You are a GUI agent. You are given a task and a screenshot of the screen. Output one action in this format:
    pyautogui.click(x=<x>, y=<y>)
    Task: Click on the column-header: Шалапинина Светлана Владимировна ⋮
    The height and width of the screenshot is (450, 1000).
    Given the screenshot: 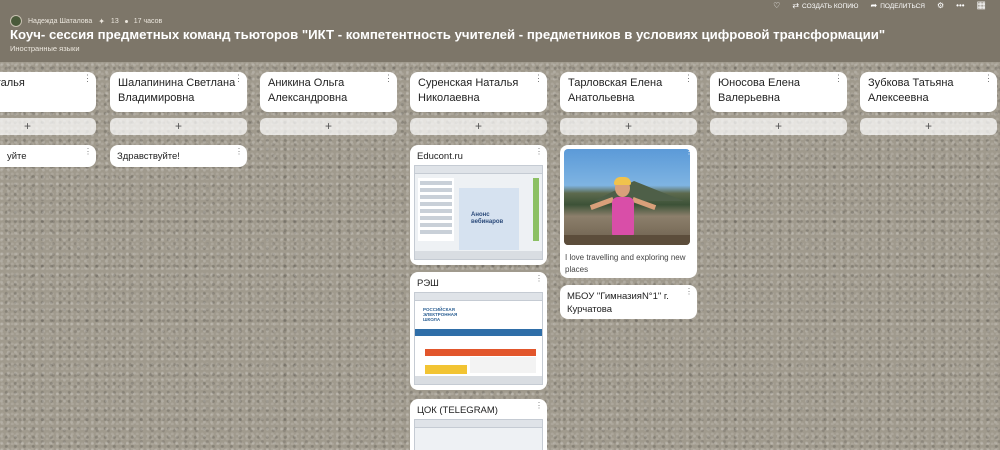 What is the action you would take?
    pyautogui.click(x=178, y=92)
    